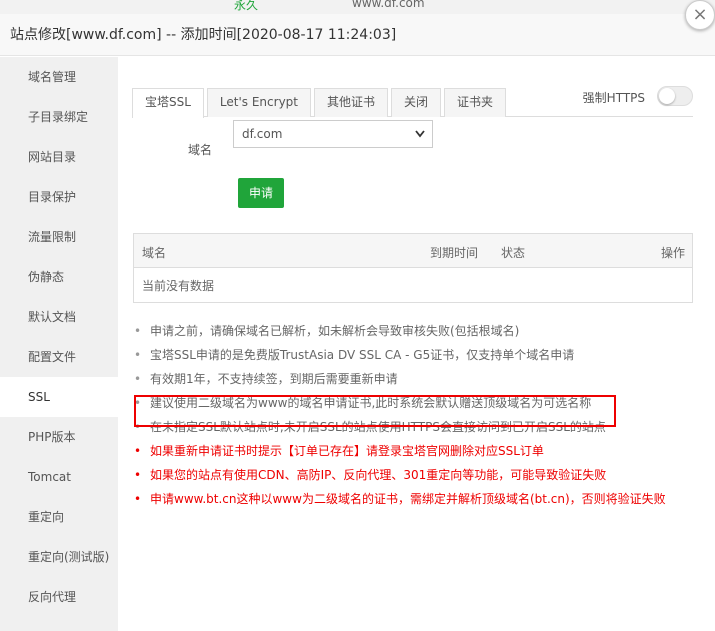 The image size is (715, 631). What do you see at coordinates (667, 96) in the screenshot?
I see `toggle-knob` at bounding box center [667, 96].